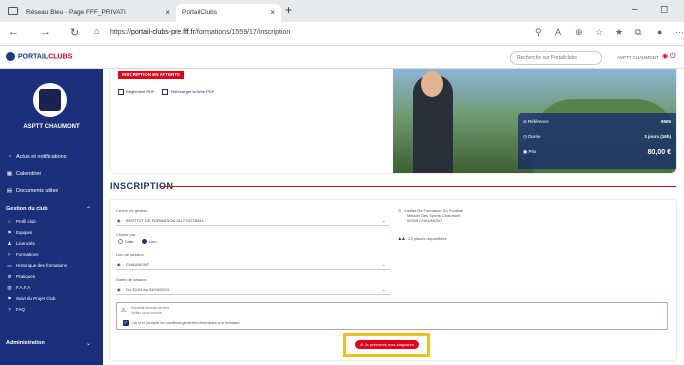 The image size is (684, 365). Describe the element at coordinates (659, 32) in the screenshot. I see `profile-icon: ●` at that location.